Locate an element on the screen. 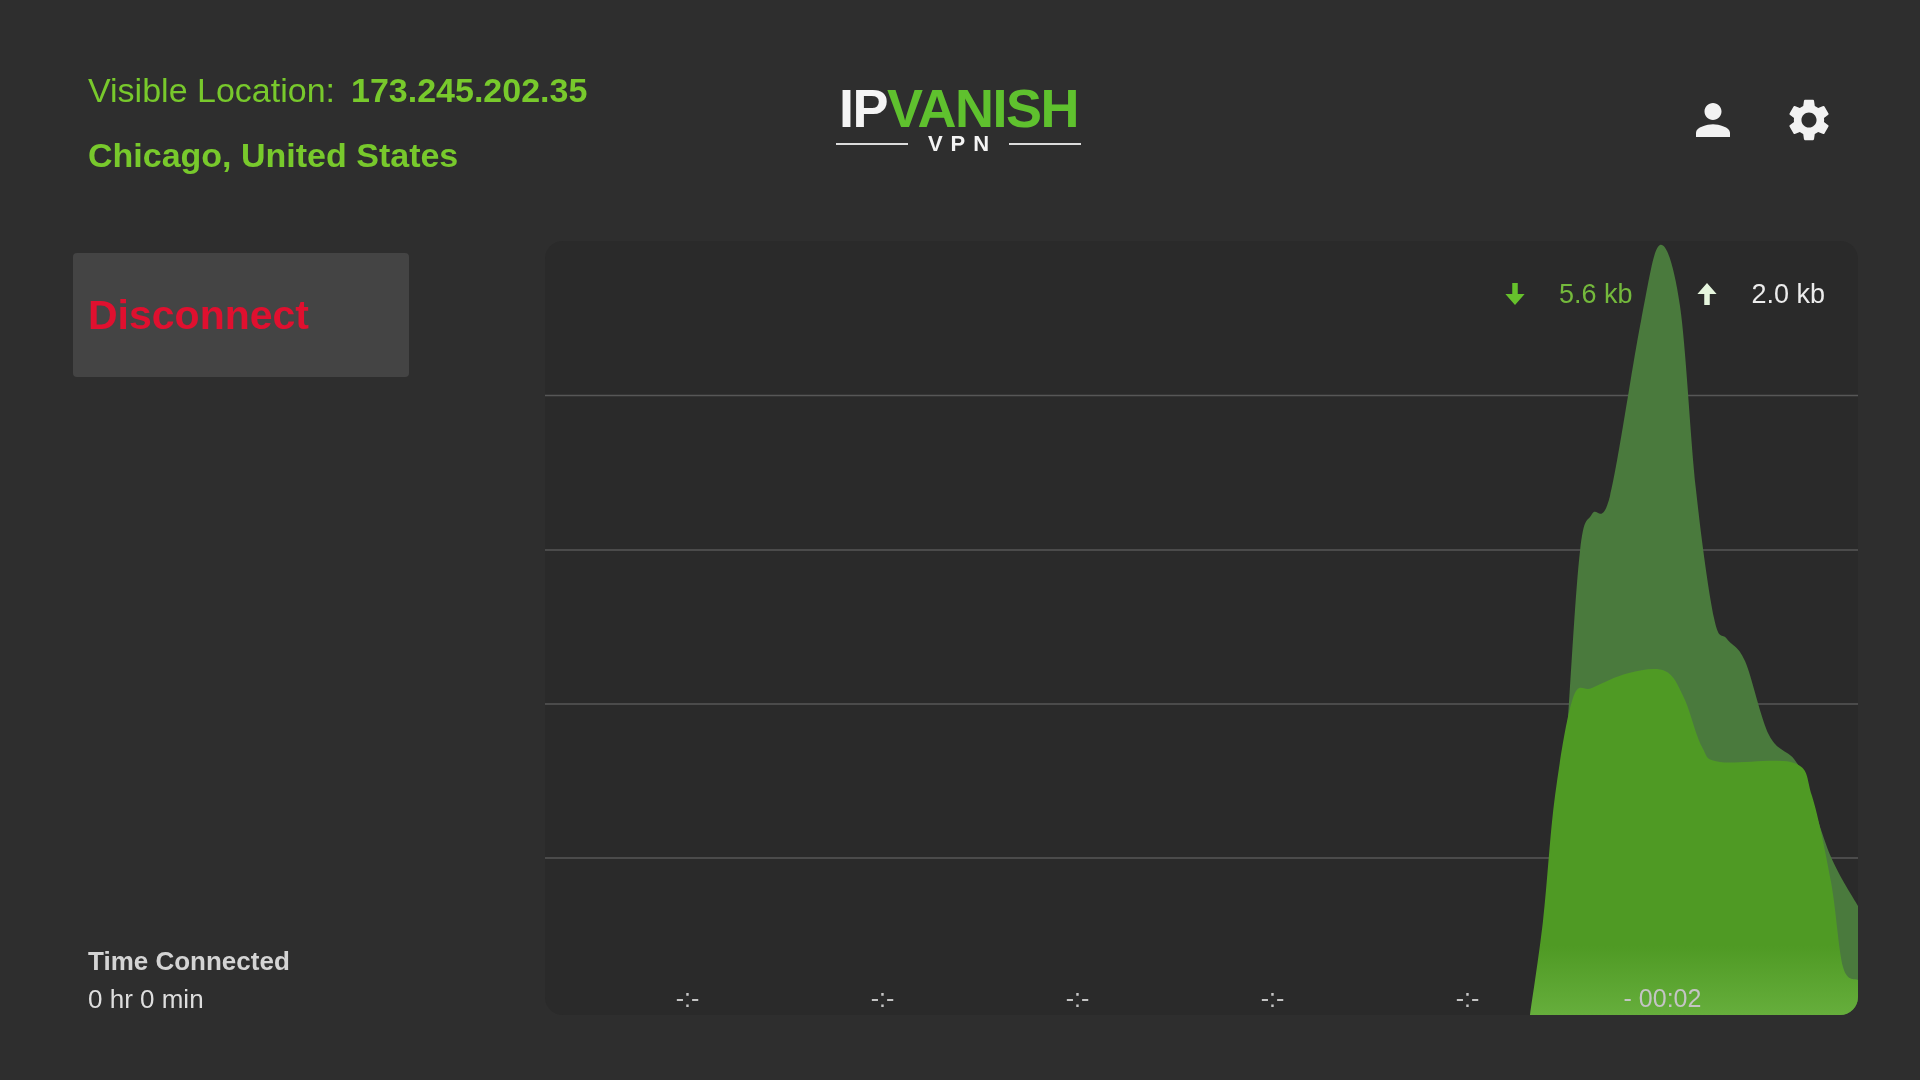 The width and height of the screenshot is (1920, 1080). account-button is located at coordinates (1713, 120).